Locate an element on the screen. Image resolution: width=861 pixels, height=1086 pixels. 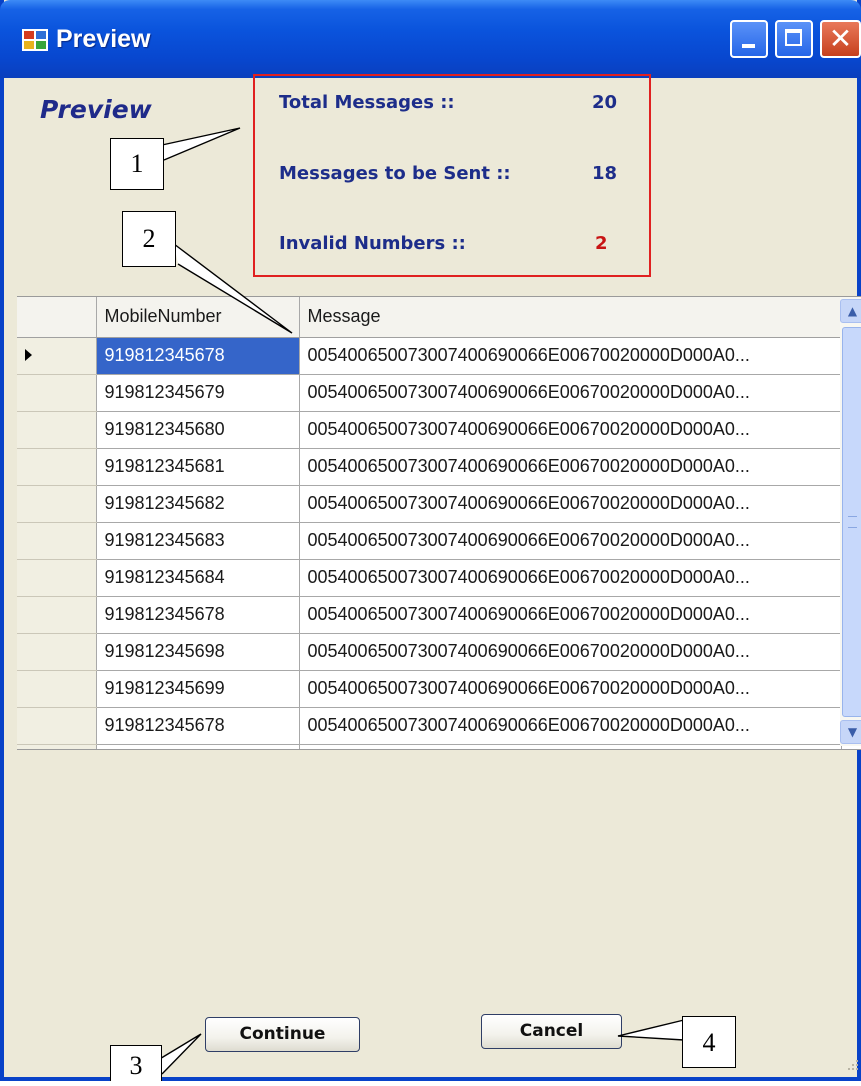
messages-to-send-value: 18 is located at coordinates (605, 173).